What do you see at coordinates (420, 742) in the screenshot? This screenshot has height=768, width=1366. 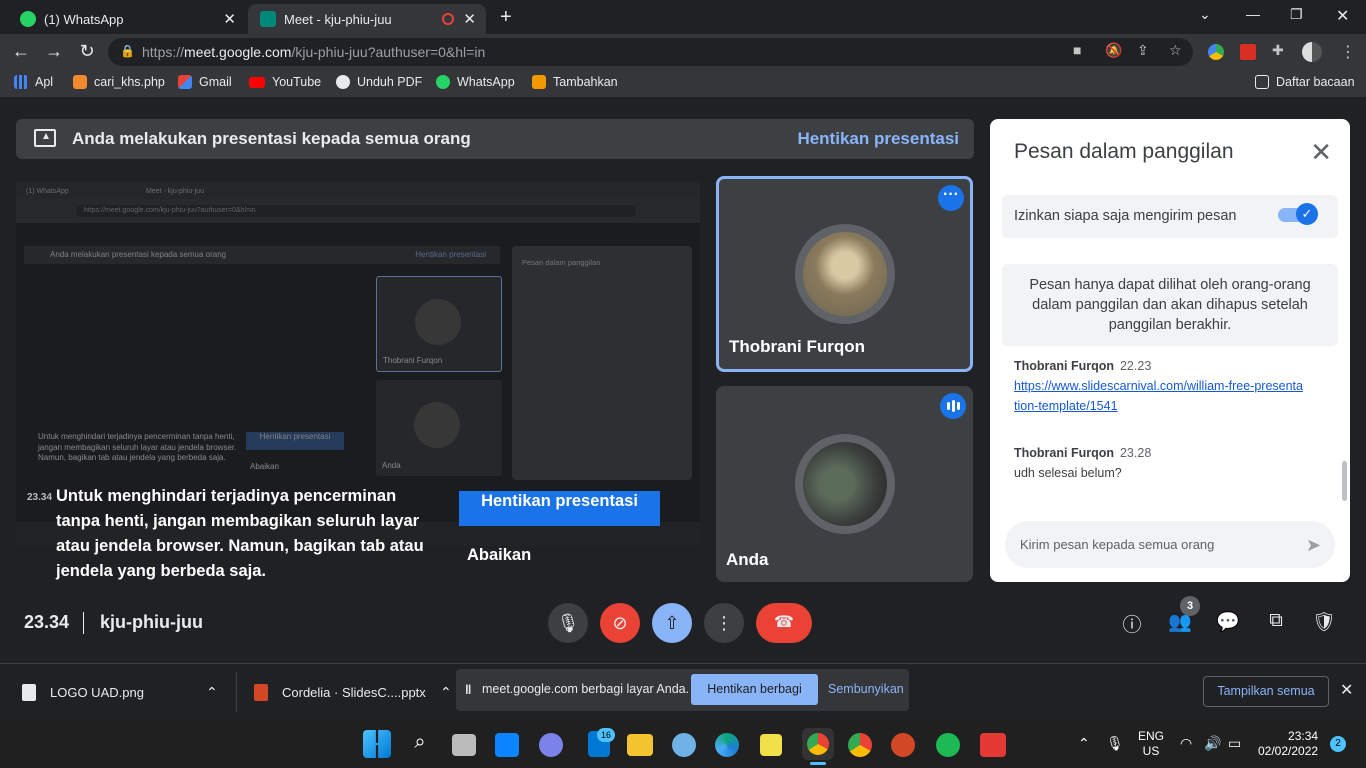 I see `search-icon: ⌕` at bounding box center [420, 742].